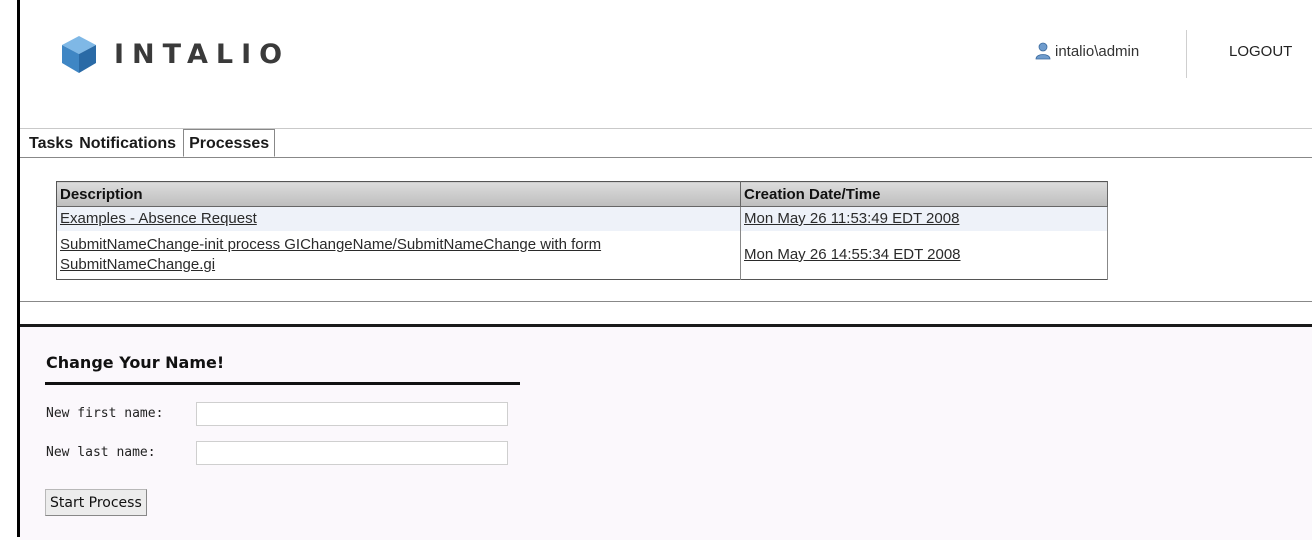 The height and width of the screenshot is (540, 1312). What do you see at coordinates (158, 218) in the screenshot?
I see `process-link: Examples - Absence Request` at bounding box center [158, 218].